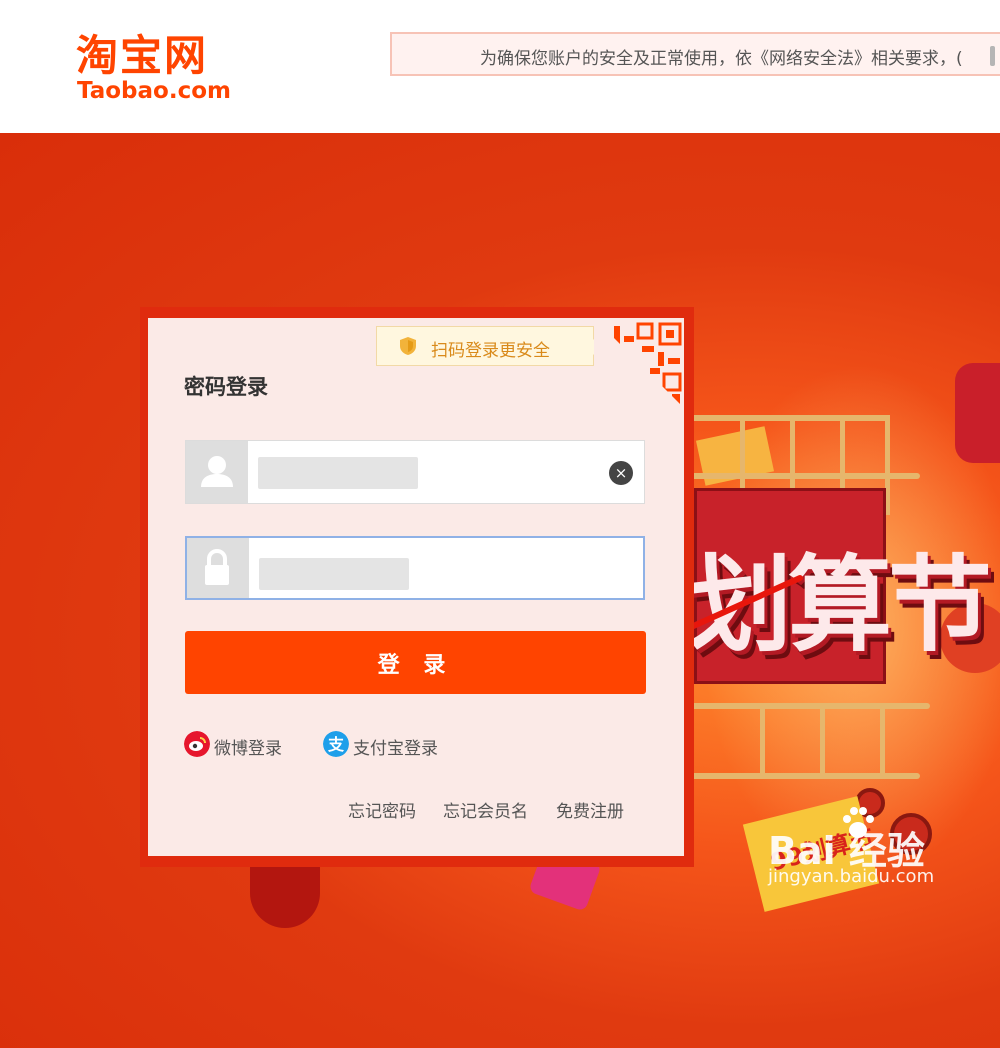  I want to click on weibo-login-label: 微博登录, so click(248, 749).